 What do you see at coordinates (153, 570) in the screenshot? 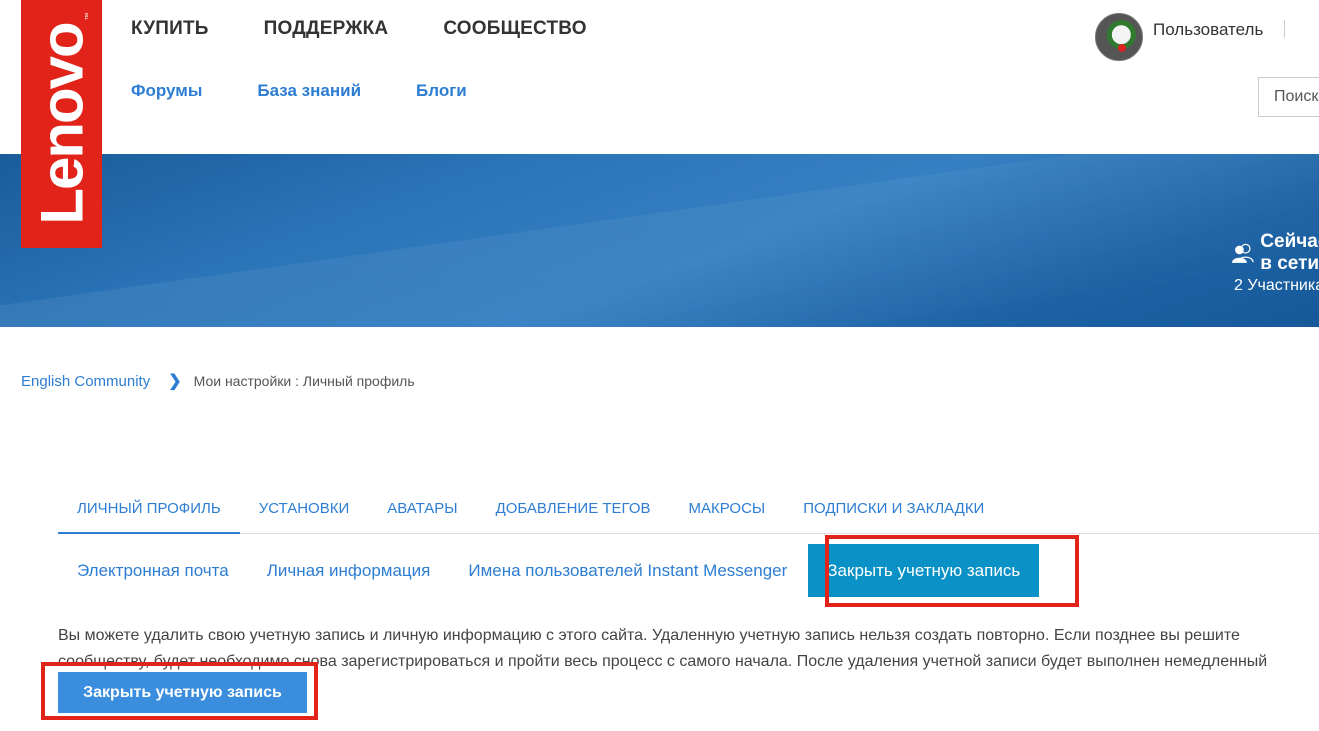
I see `subtab-email: Электронная почта` at bounding box center [153, 570].